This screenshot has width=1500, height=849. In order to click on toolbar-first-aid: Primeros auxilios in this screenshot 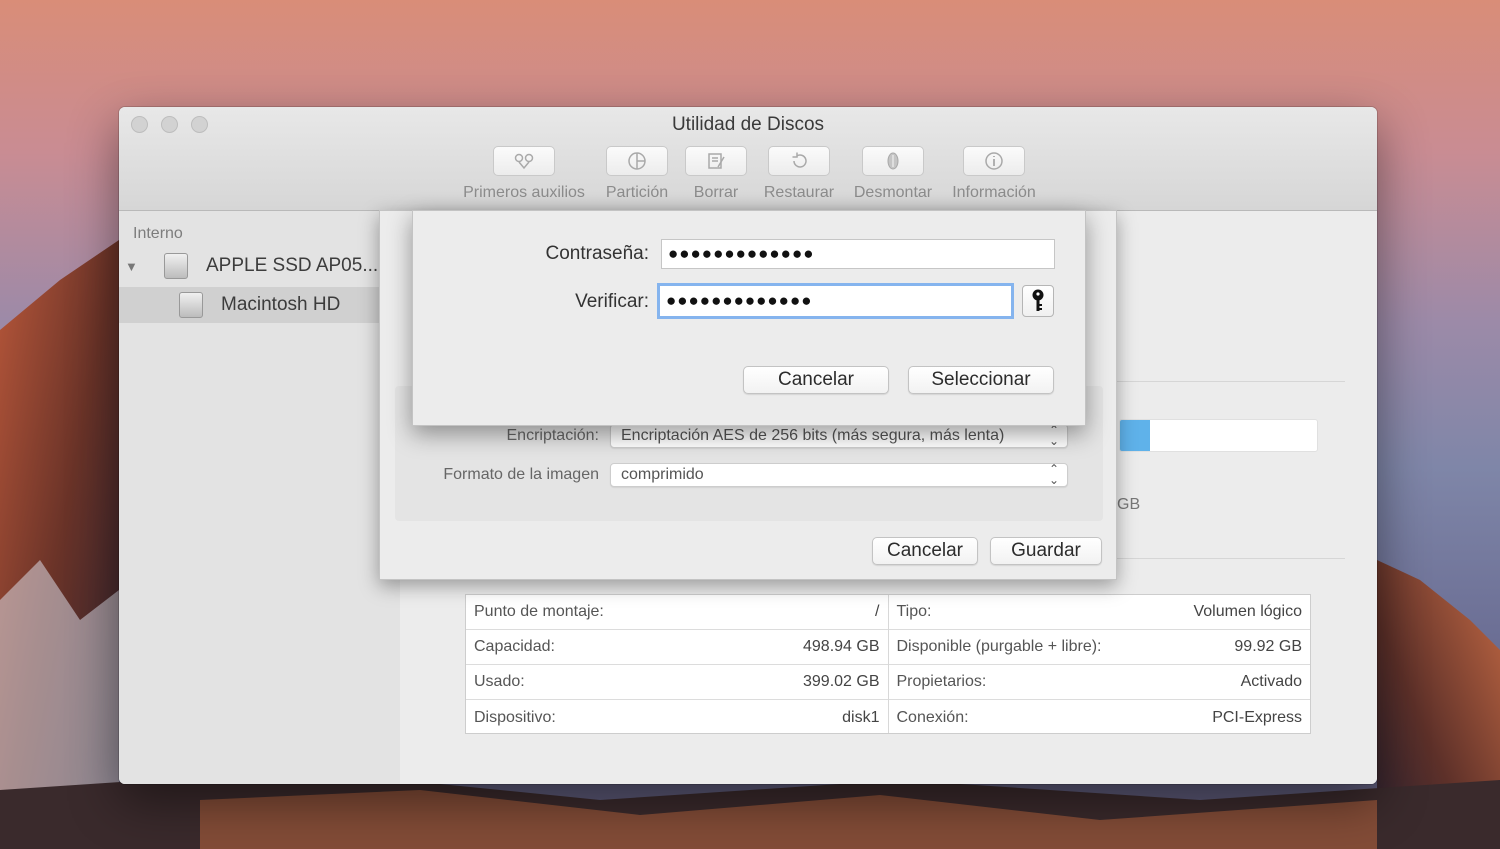, I will do `click(524, 174)`.